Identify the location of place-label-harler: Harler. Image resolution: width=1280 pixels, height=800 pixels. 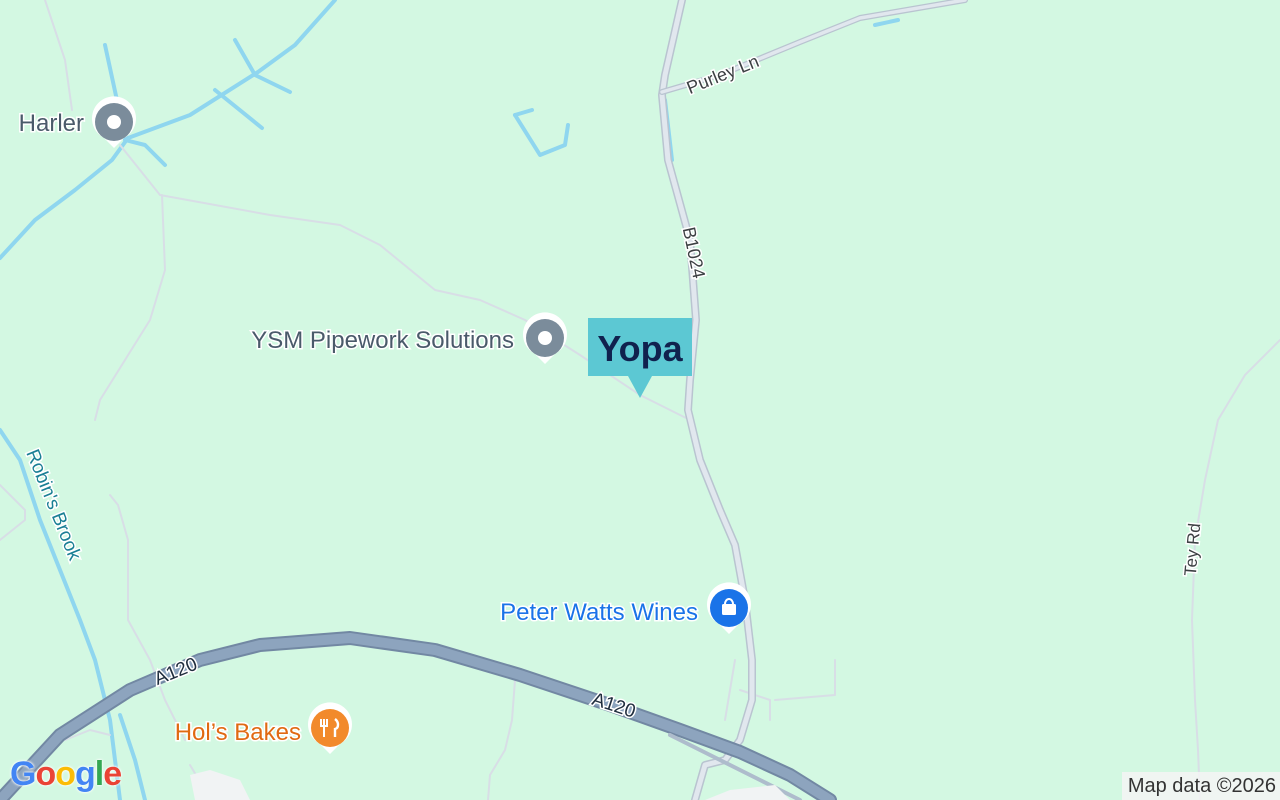
(51, 124).